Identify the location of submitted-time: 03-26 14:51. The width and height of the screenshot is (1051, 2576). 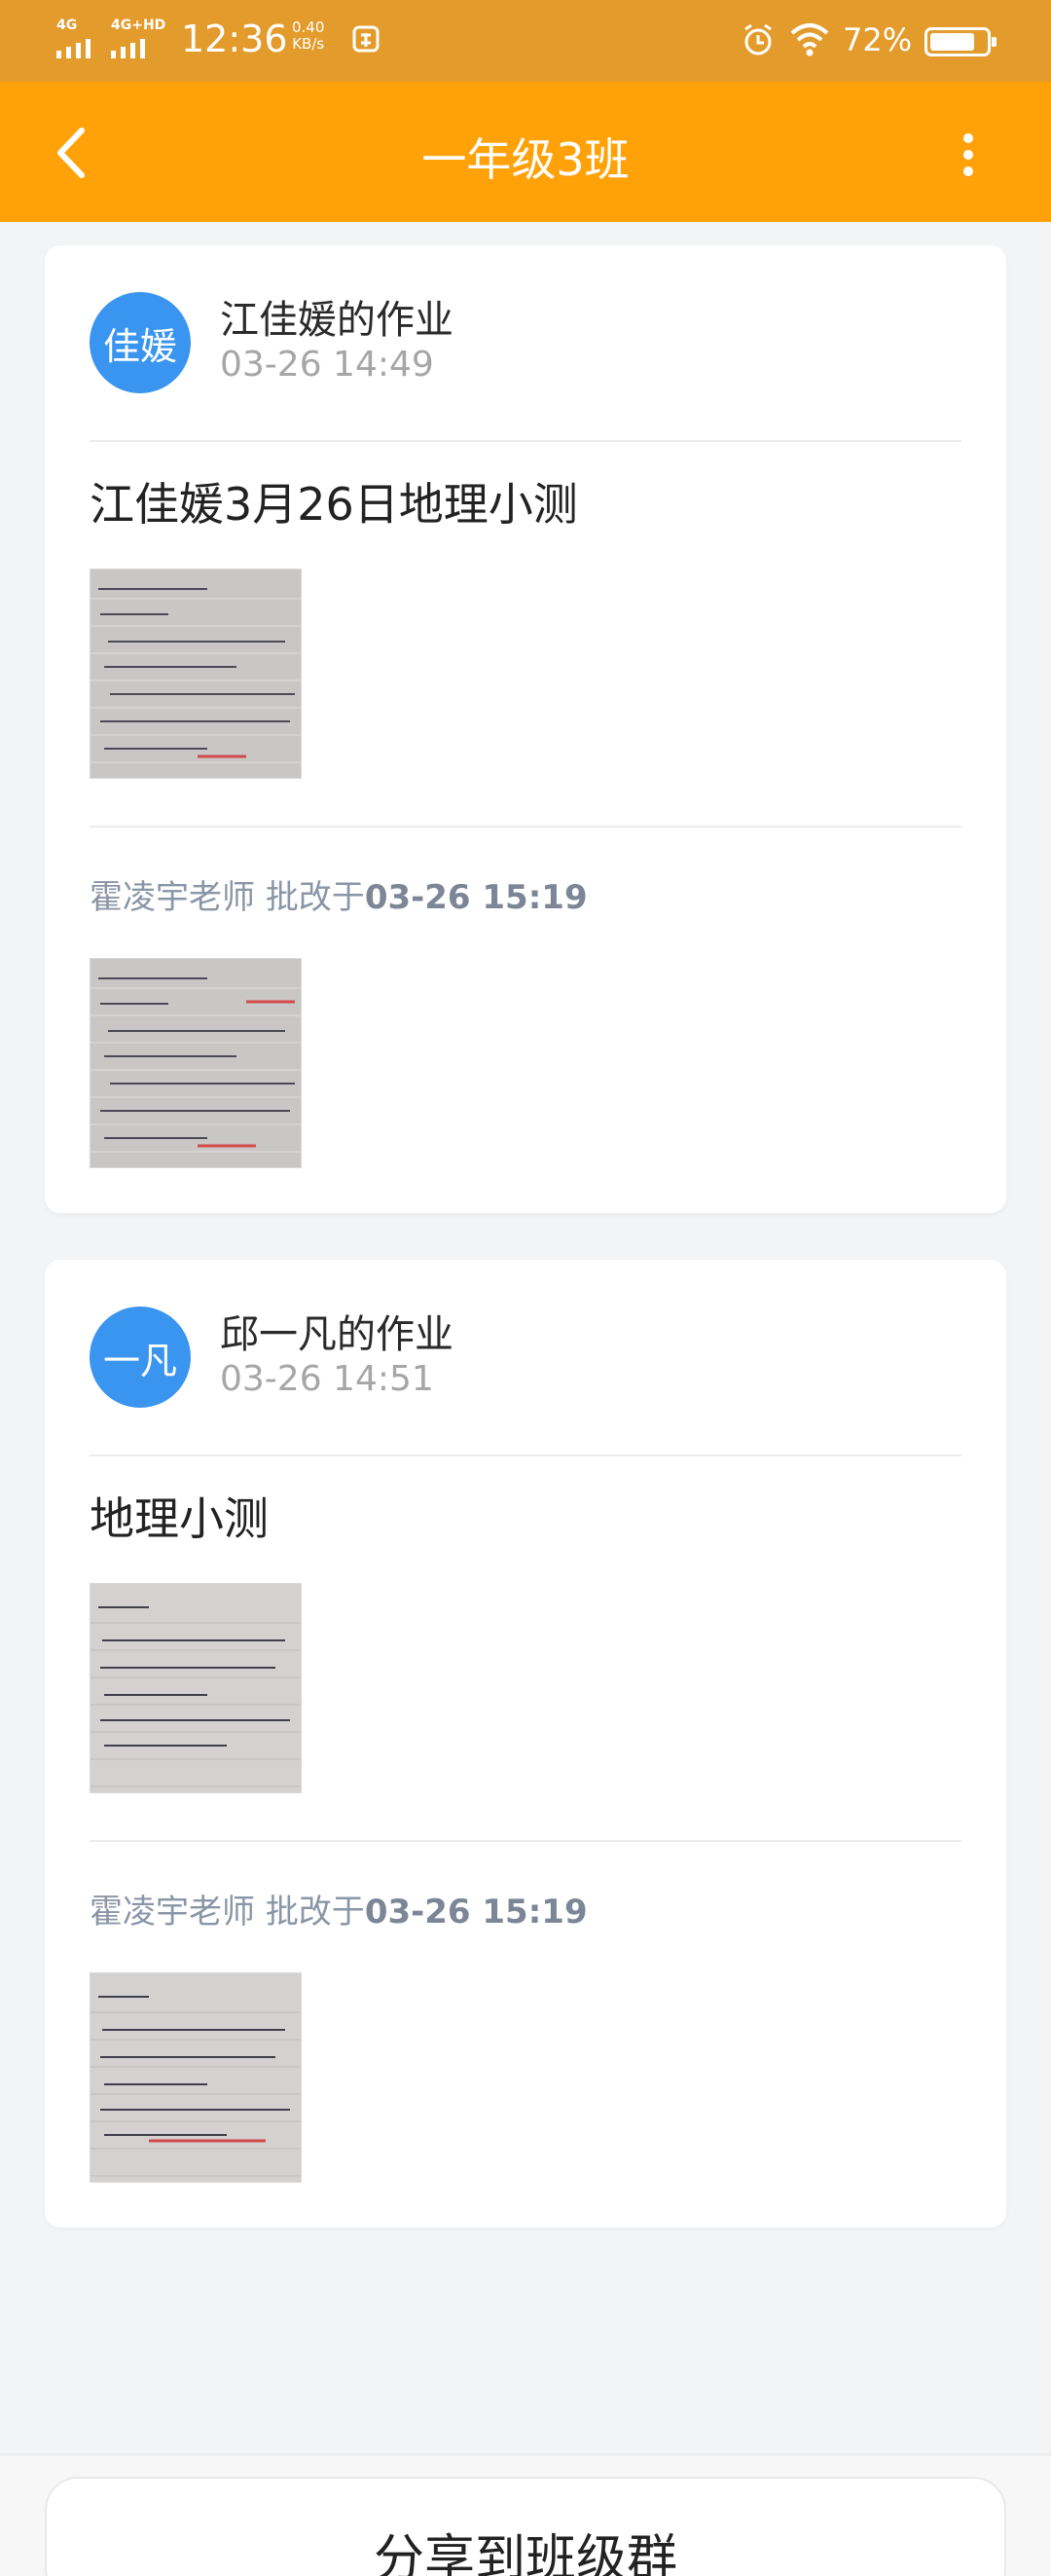
(327, 1379).